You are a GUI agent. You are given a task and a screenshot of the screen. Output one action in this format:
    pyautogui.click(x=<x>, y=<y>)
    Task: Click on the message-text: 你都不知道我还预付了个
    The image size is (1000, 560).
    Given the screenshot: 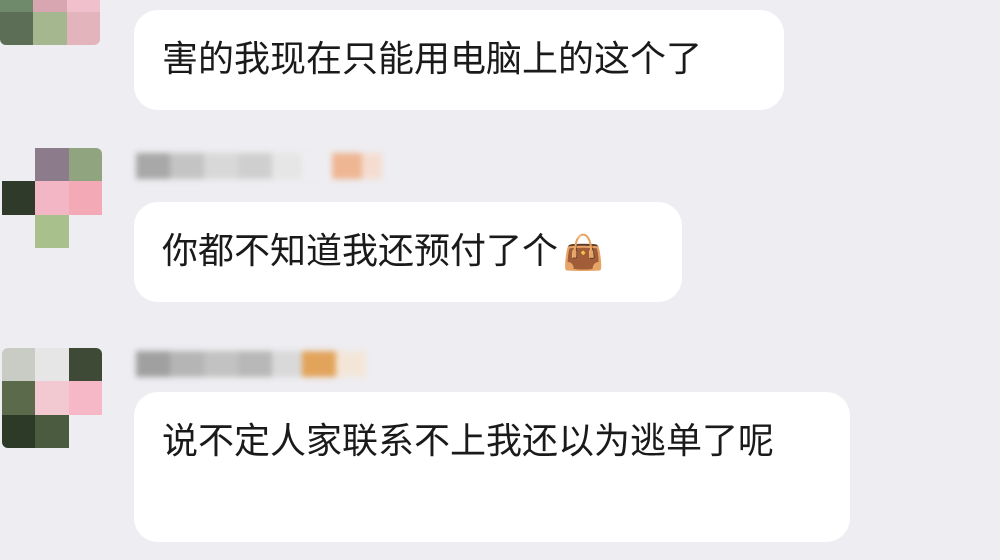 What is the action you would take?
    pyautogui.click(x=360, y=251)
    